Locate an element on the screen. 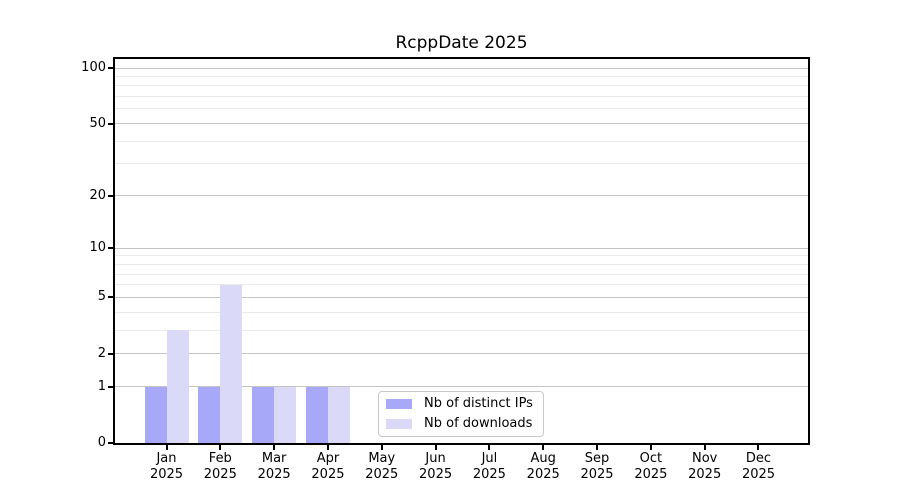  legend-label-distinct-ips: Nb of distinct IPs is located at coordinates (478, 403).